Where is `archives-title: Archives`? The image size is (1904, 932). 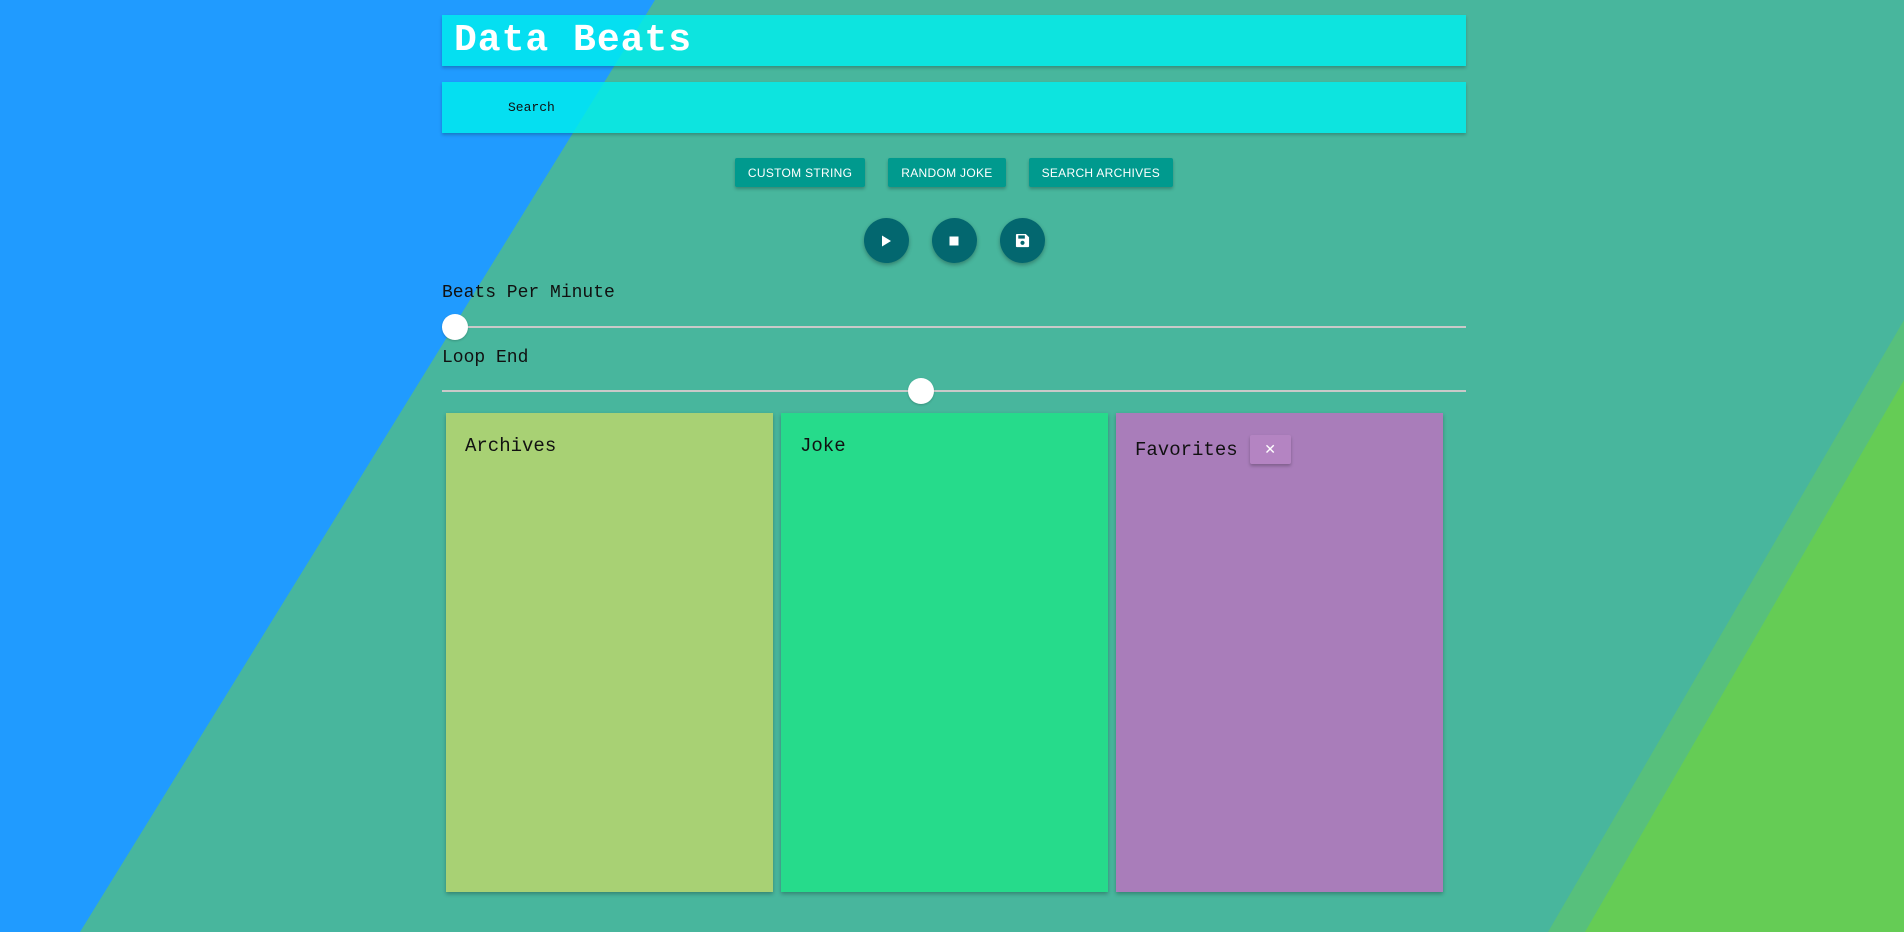 archives-title: Archives is located at coordinates (511, 446).